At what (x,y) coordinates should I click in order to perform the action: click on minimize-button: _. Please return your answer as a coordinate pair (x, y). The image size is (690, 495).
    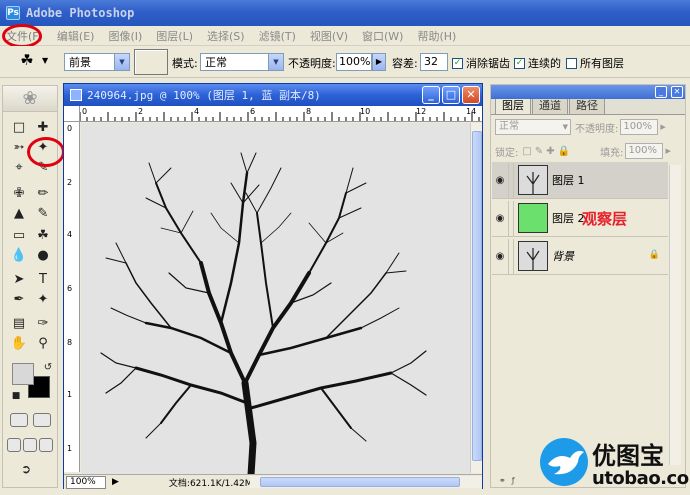
    Looking at the image, I should click on (431, 95).